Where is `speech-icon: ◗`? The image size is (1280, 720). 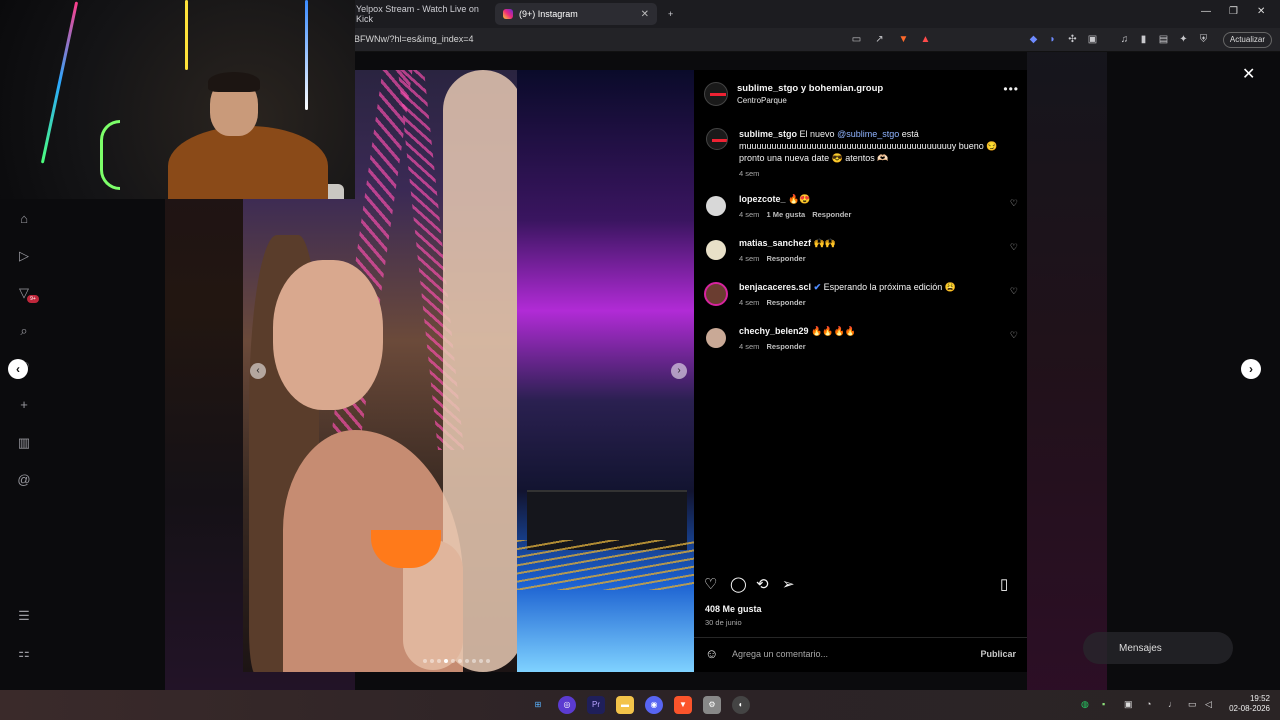 speech-icon: ◗ is located at coordinates (1052, 39).